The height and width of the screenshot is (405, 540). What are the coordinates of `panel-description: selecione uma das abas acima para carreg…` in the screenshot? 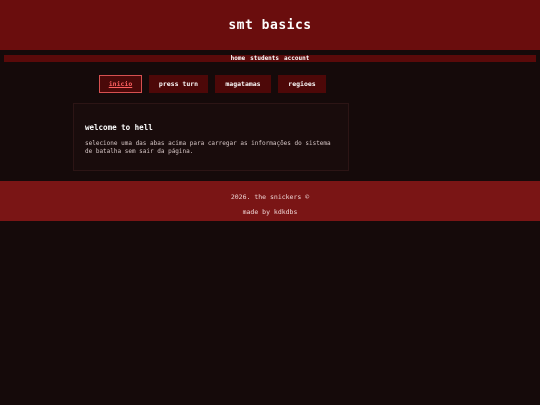 It's located at (208, 147).